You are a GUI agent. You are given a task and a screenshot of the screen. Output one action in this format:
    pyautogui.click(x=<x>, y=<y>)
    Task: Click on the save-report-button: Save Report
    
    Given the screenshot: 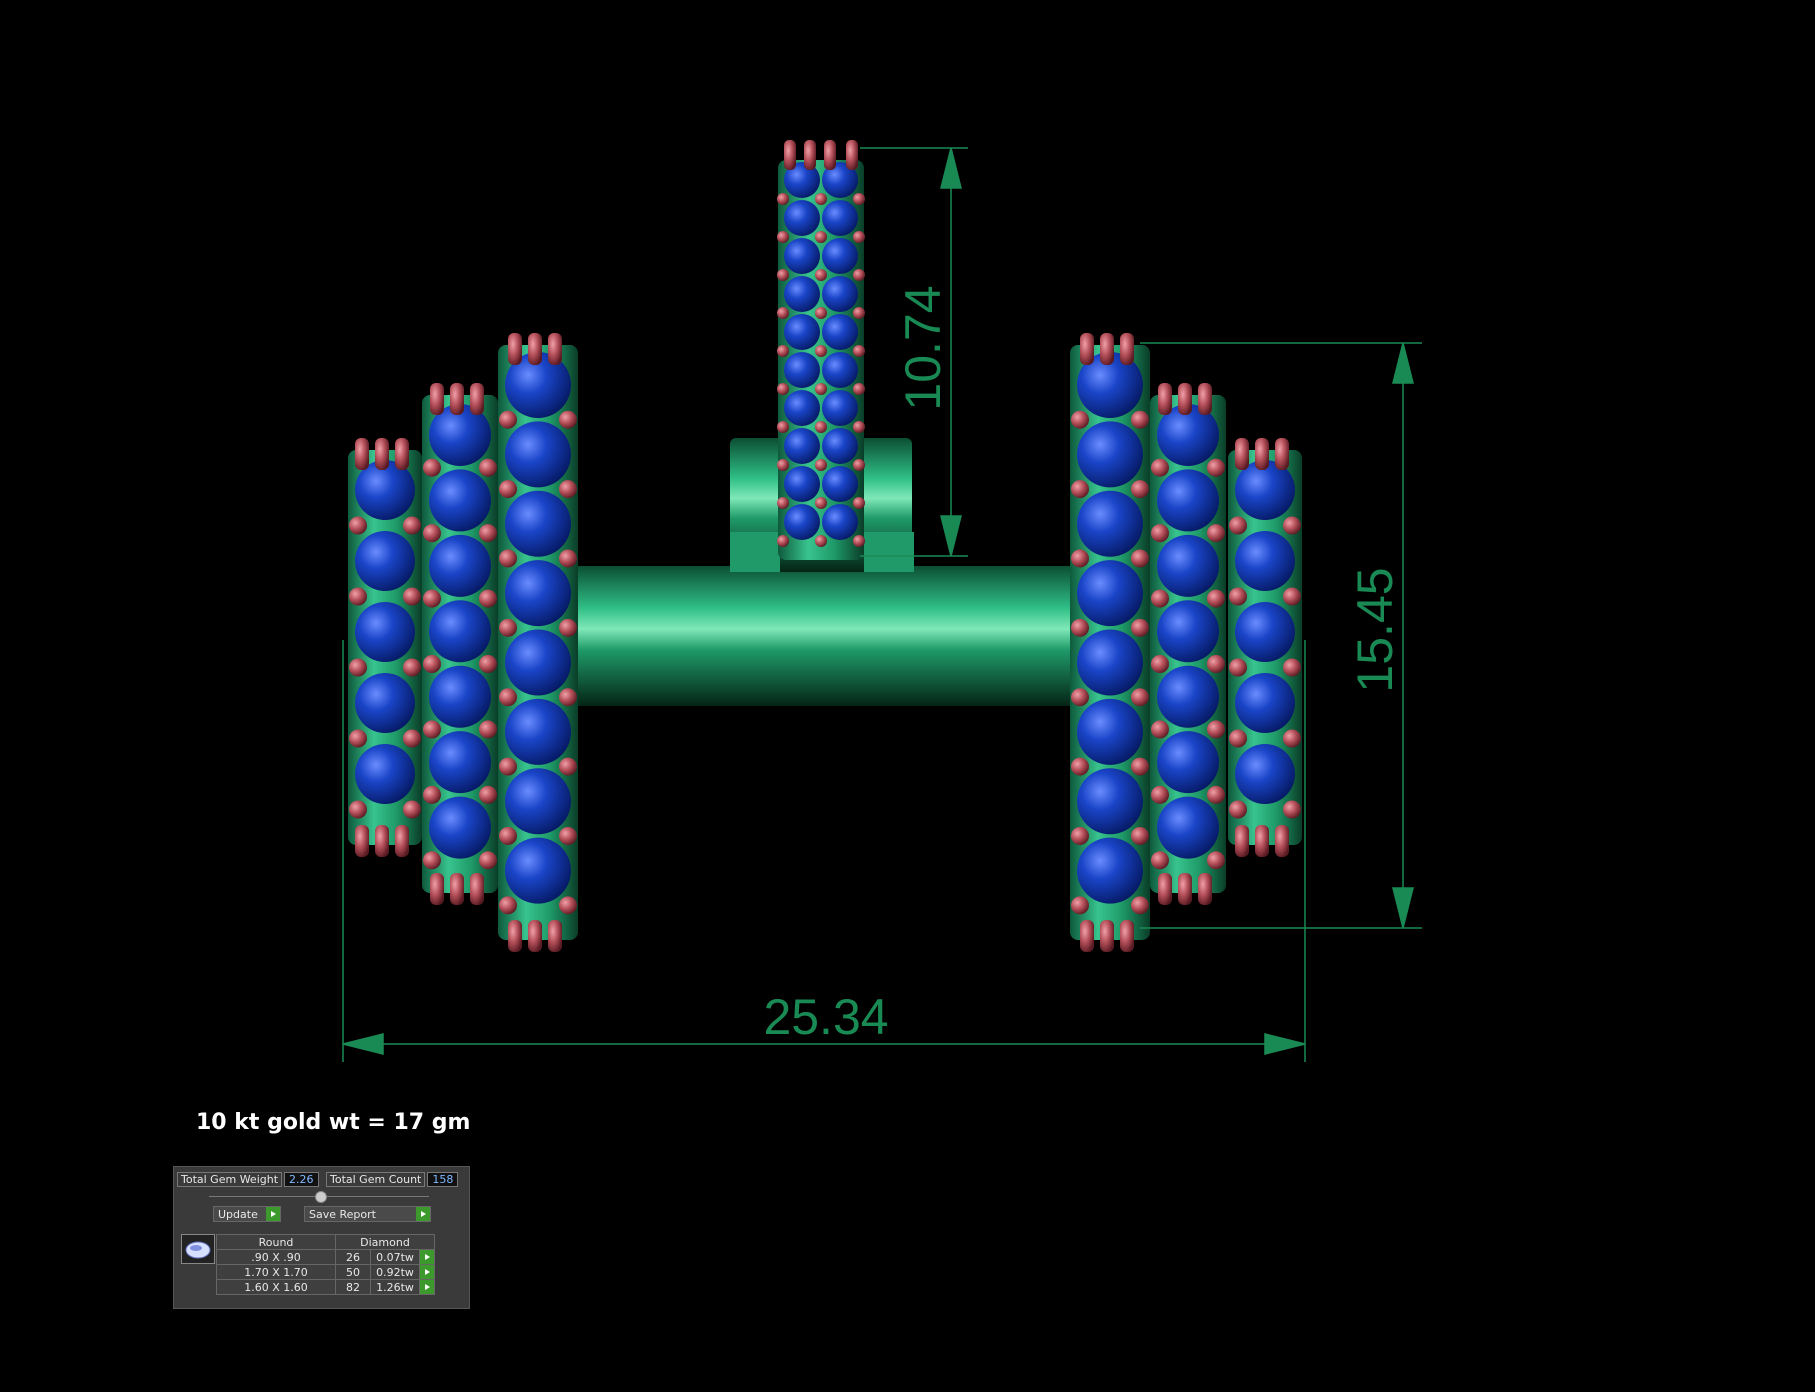 What is the action you would take?
    pyautogui.click(x=367, y=1214)
    